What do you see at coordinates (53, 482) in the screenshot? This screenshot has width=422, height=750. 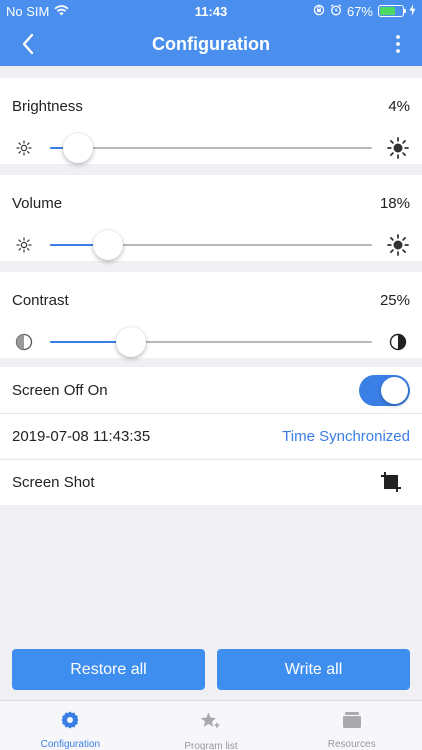 I see `screen-shot-label: Screen Shot` at bounding box center [53, 482].